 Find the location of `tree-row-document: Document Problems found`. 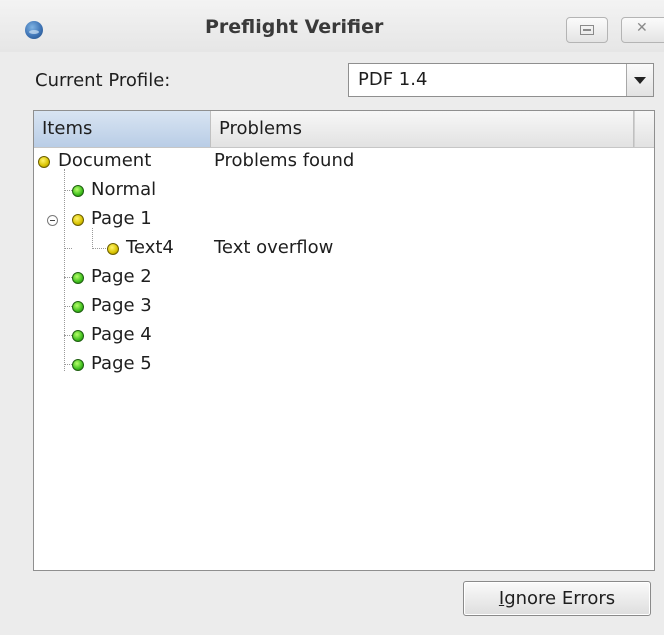

tree-row-document: Document Problems found is located at coordinates (344, 161).